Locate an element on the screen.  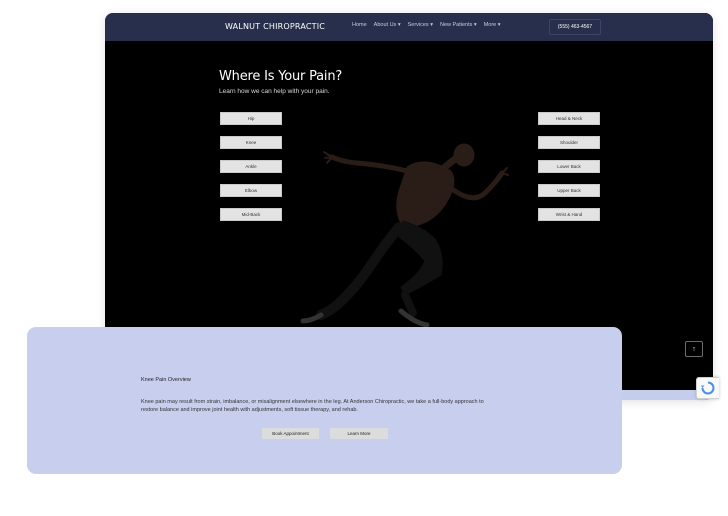
pain-button-head-neck: Head & Neck is located at coordinates (569, 118).